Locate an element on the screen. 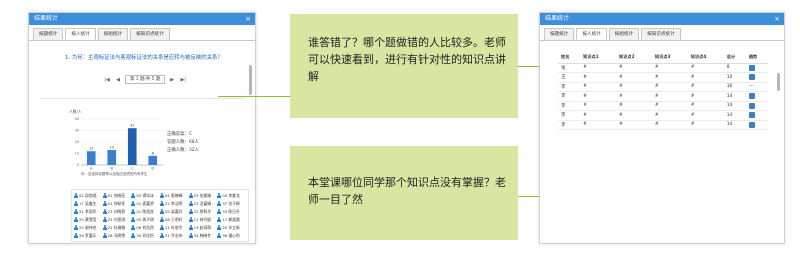  student-name: 31 许志伟 is located at coordinates (173, 235).